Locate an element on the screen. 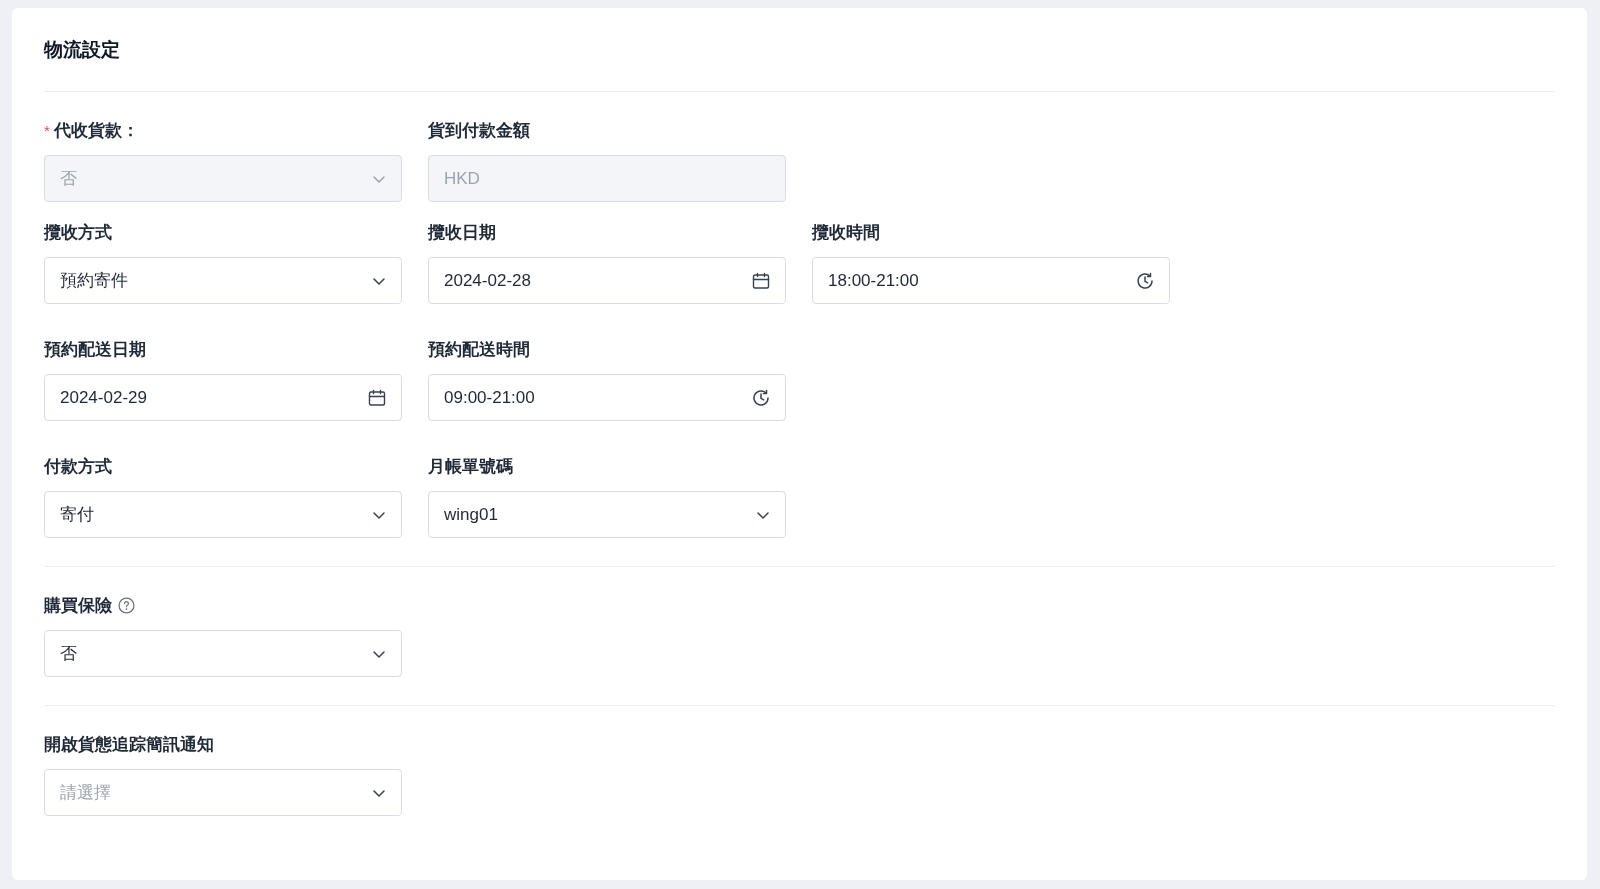 The image size is (1600, 889). field-label: 預約配送時間 is located at coordinates (479, 349).